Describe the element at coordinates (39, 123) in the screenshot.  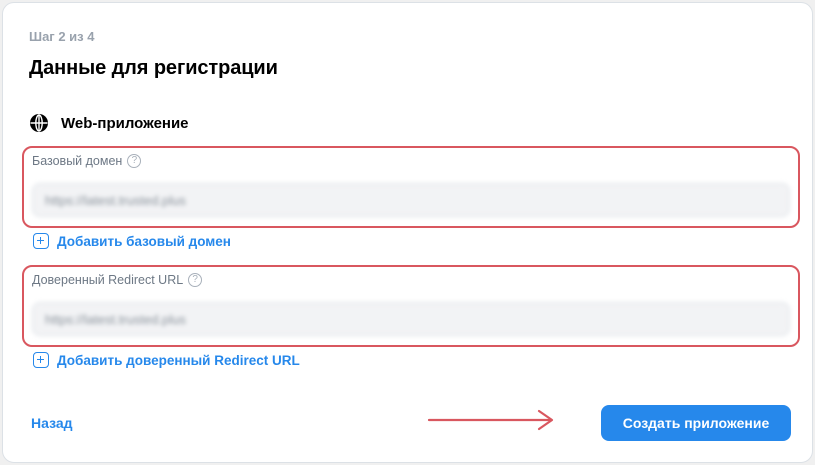
I see `globe-icon` at that location.